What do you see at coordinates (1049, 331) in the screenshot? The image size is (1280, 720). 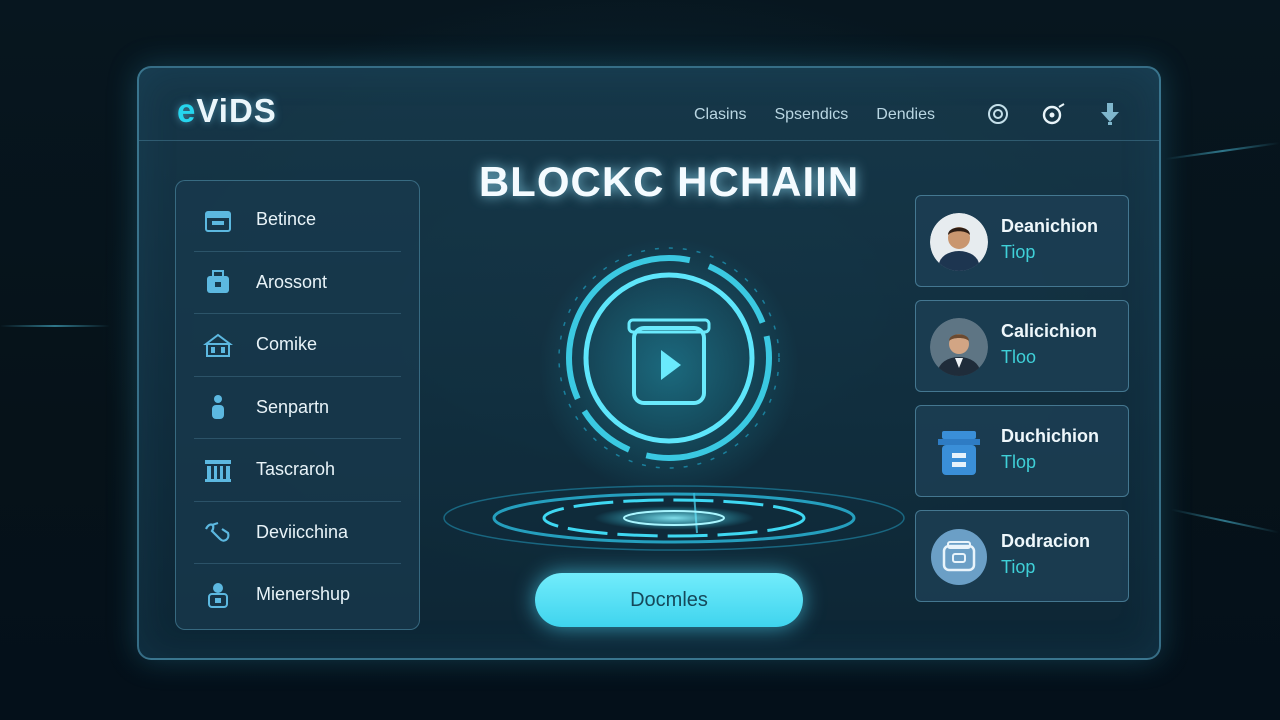 I see `card-title: Calicichion` at bounding box center [1049, 331].